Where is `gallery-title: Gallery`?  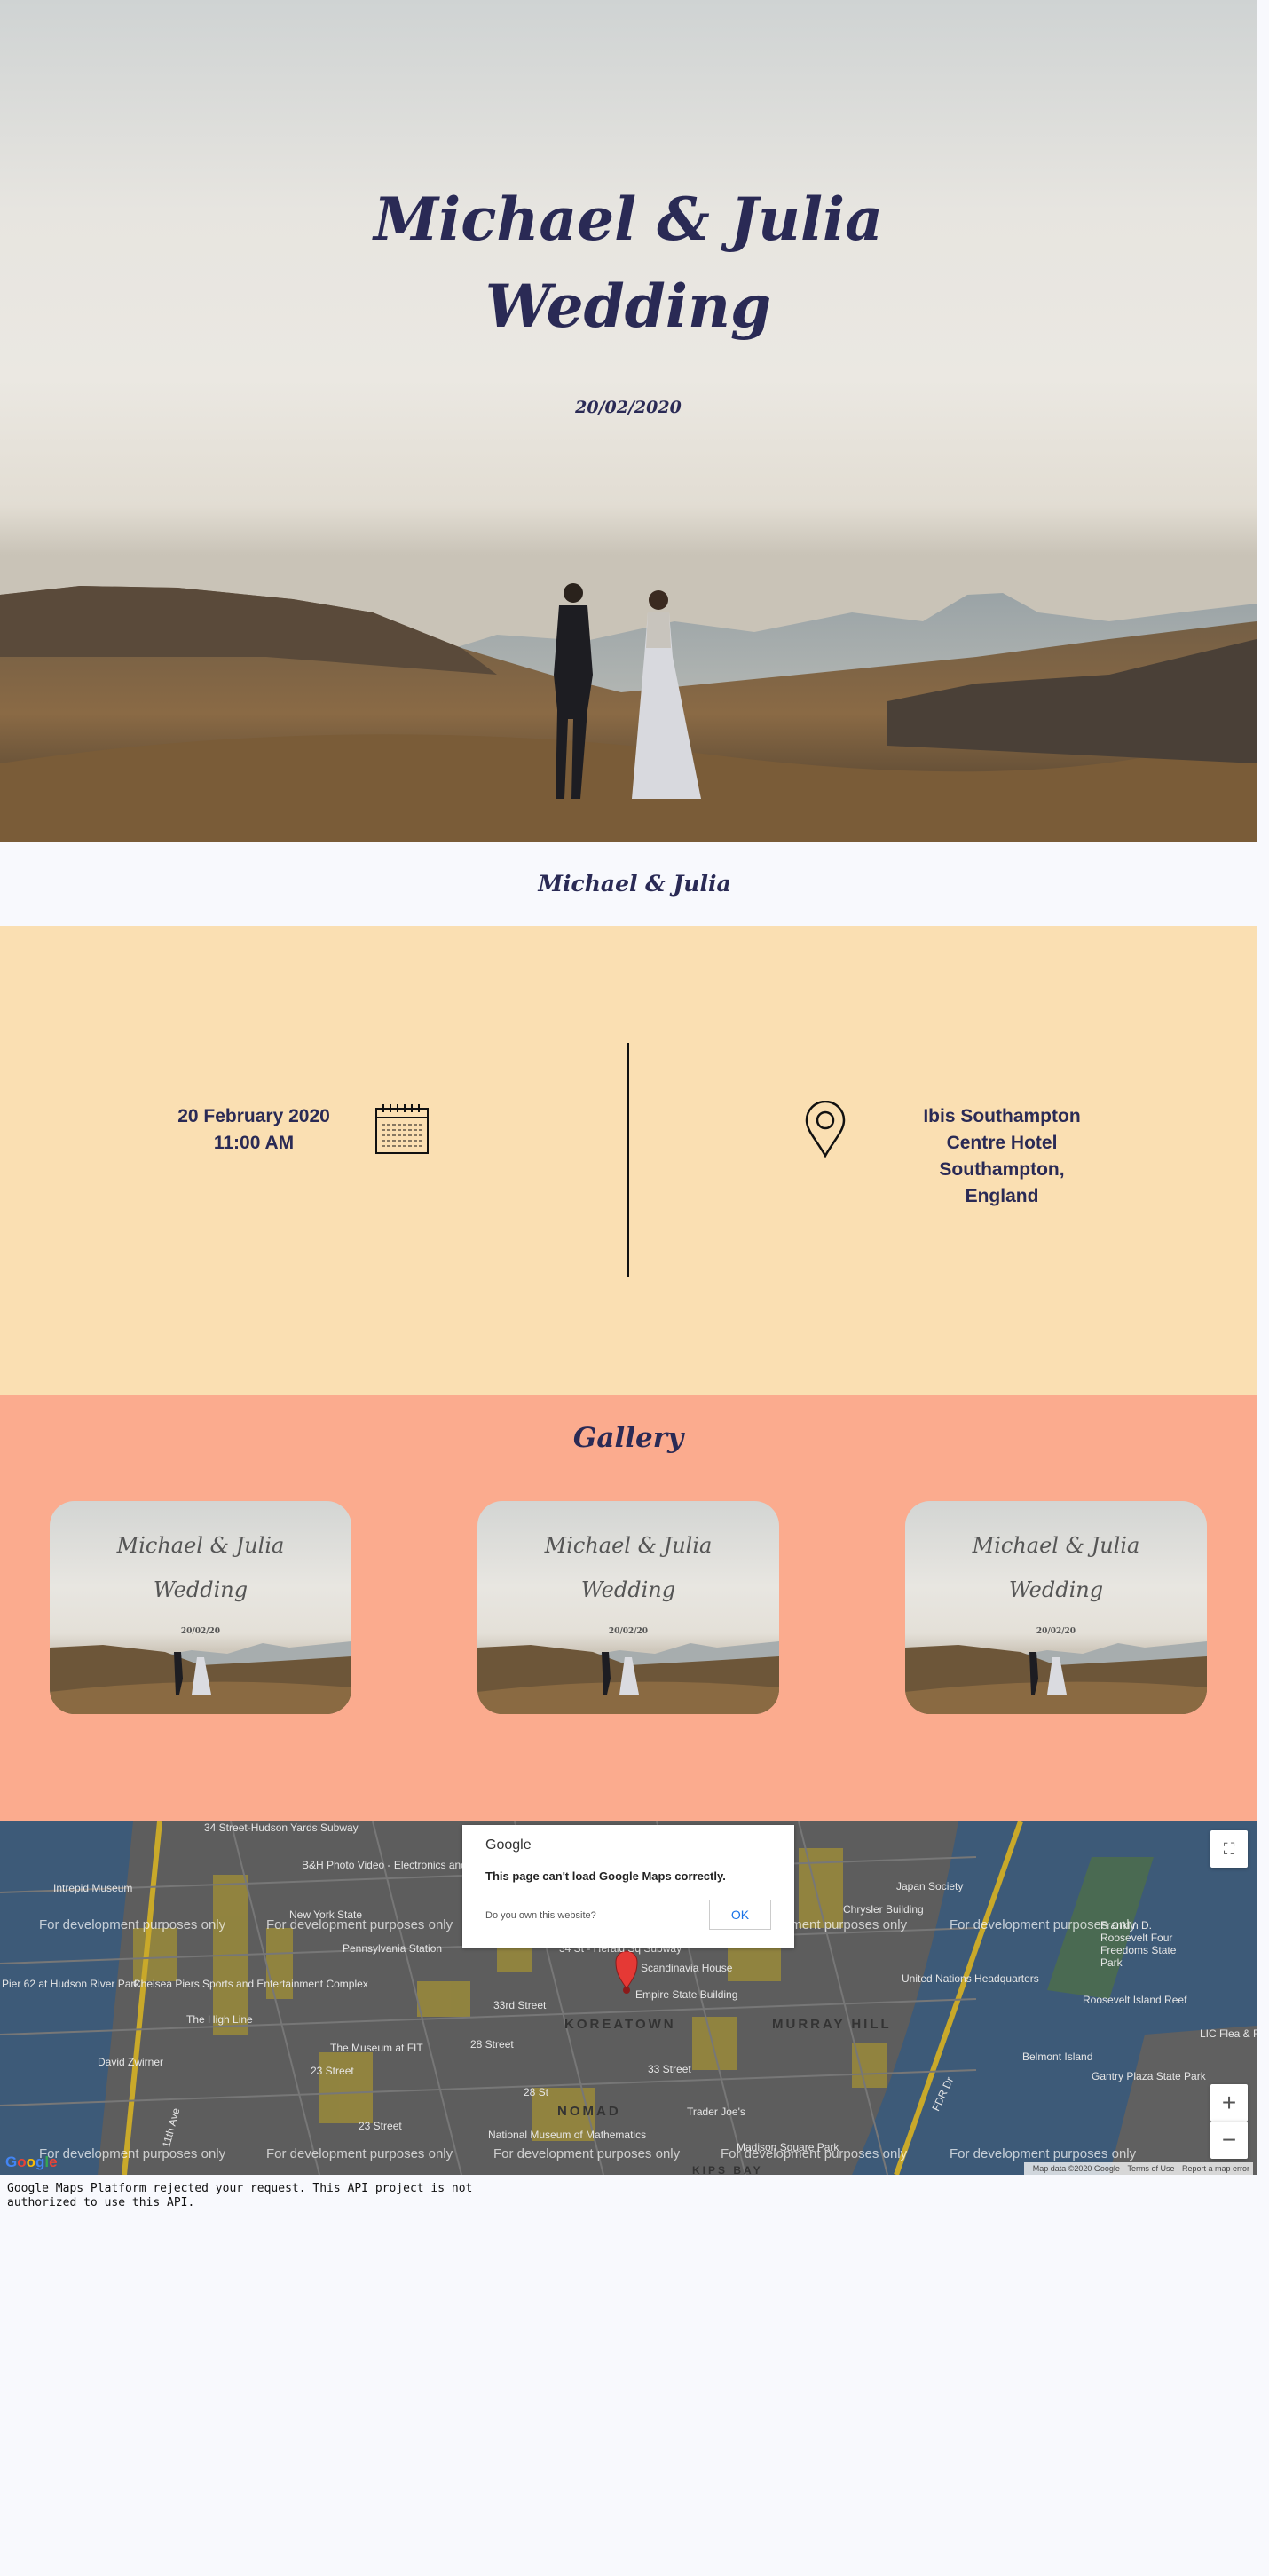
gallery-title: Gallery is located at coordinates (628, 1438).